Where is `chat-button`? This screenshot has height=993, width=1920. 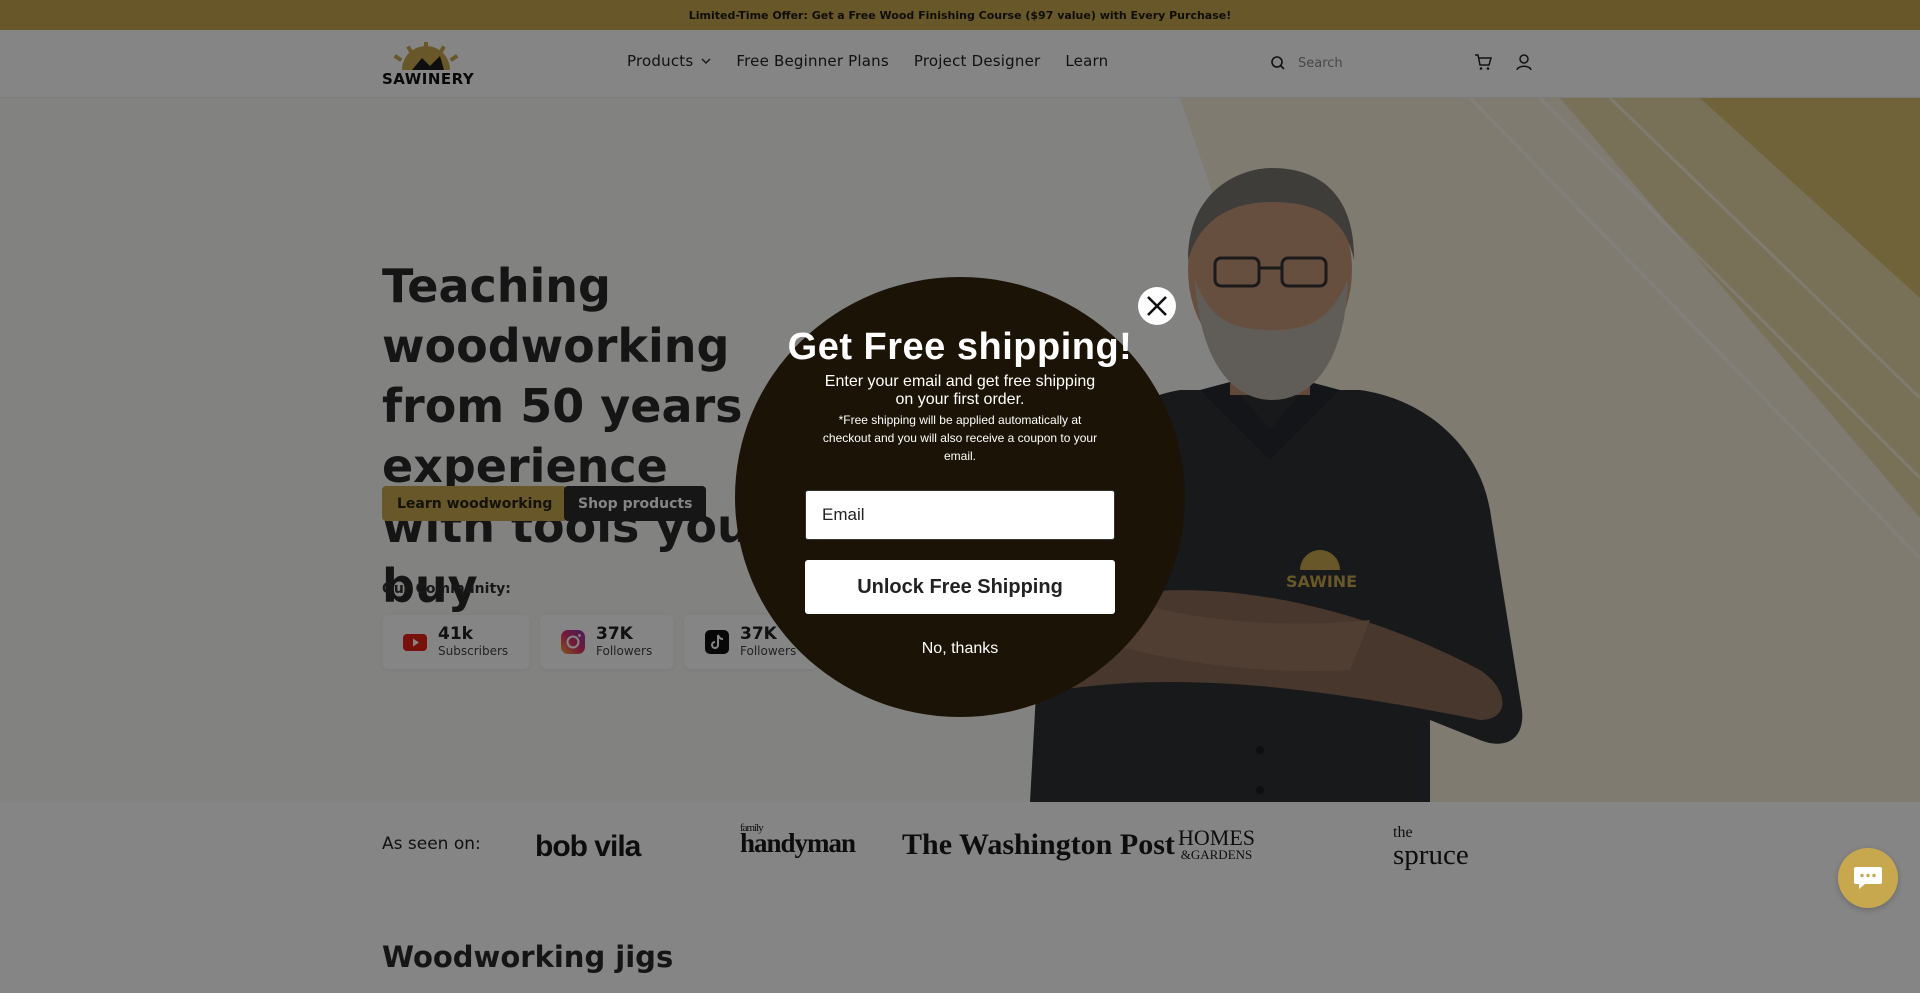 chat-button is located at coordinates (1868, 878).